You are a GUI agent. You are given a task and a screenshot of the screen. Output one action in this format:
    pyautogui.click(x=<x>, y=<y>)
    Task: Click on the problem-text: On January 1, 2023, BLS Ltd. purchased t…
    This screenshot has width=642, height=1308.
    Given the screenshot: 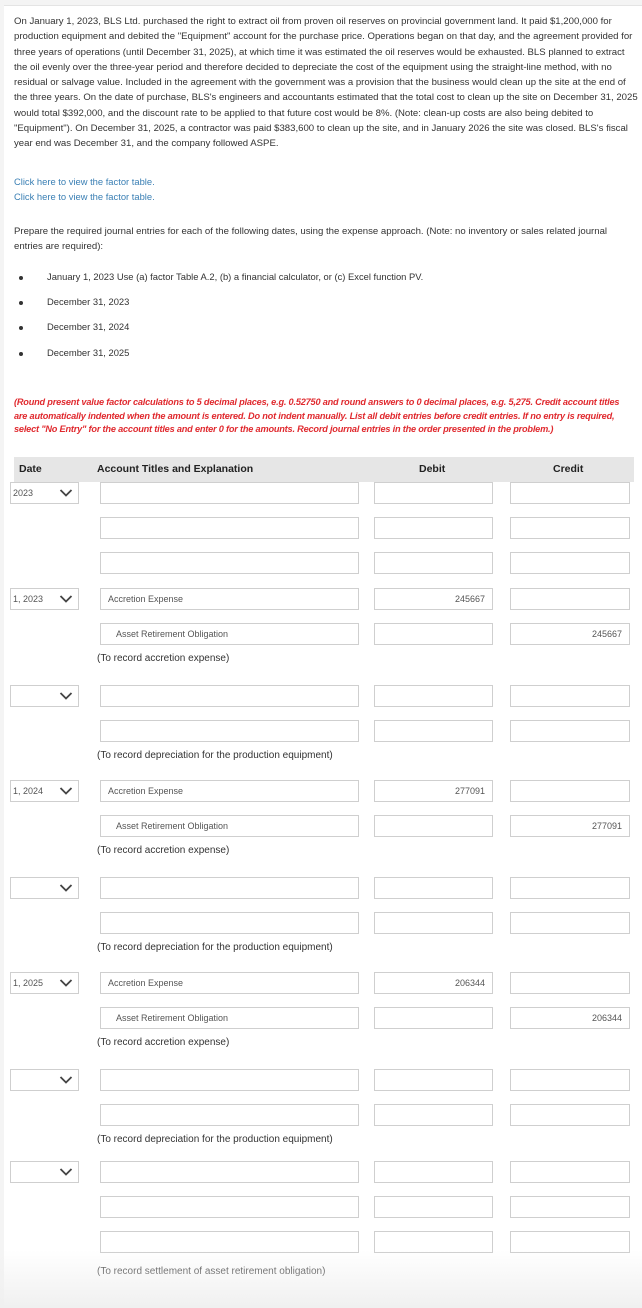 What is the action you would take?
    pyautogui.click(x=326, y=83)
    